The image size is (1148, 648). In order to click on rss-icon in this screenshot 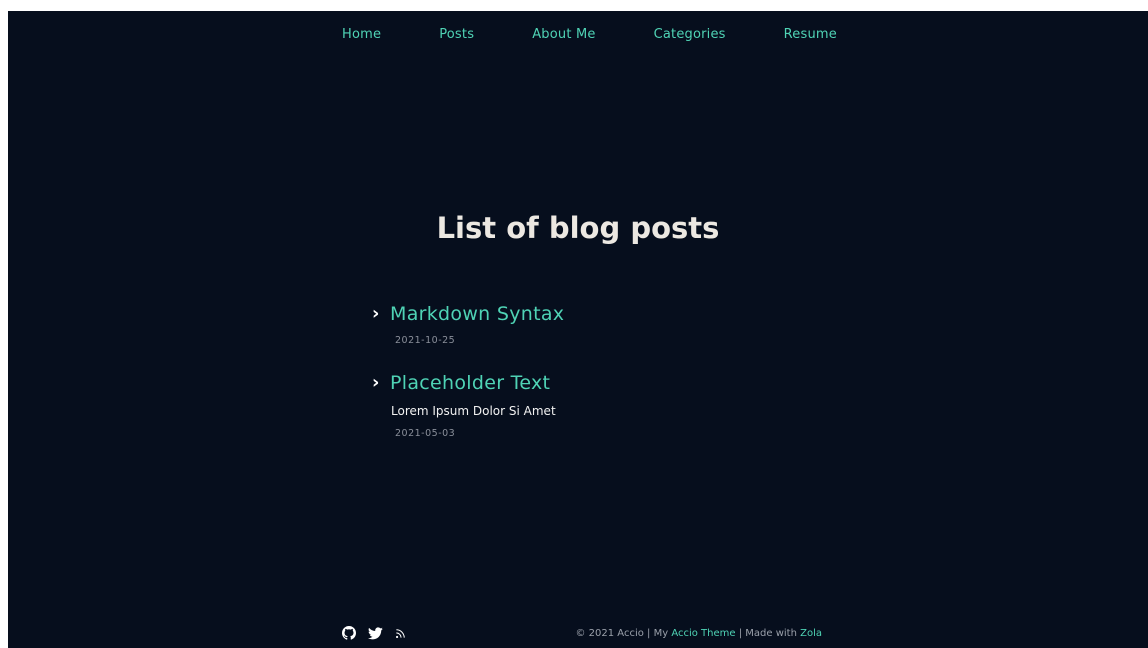, I will do `click(400, 633)`.